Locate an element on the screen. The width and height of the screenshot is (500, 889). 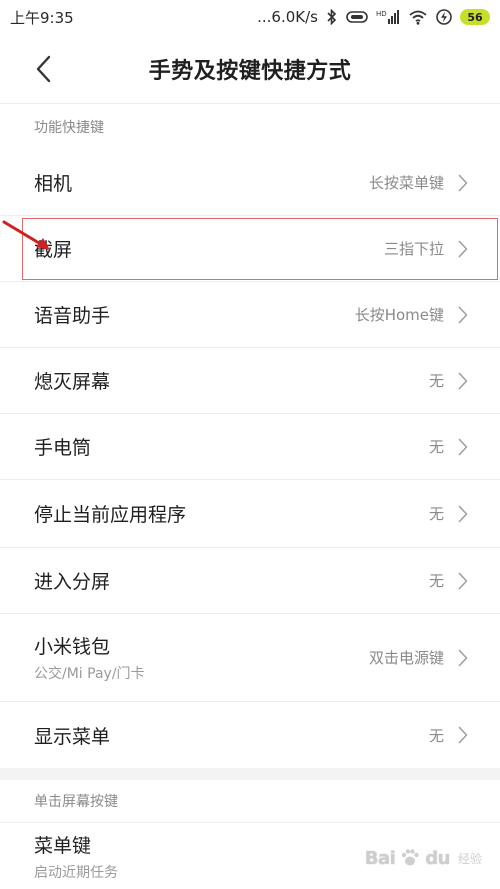
setting-item-value: 双击电源键 is located at coordinates (406, 658).